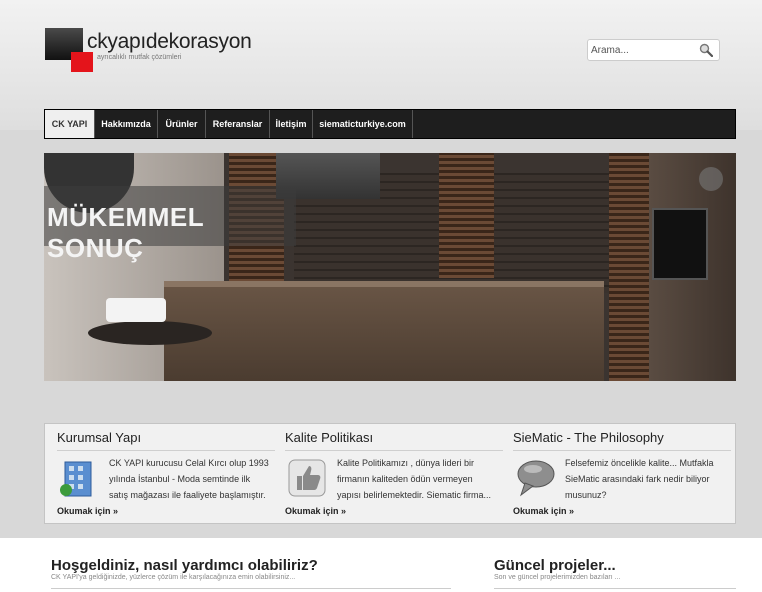 The height and width of the screenshot is (592, 762). I want to click on banner-cups, so click(136, 310).